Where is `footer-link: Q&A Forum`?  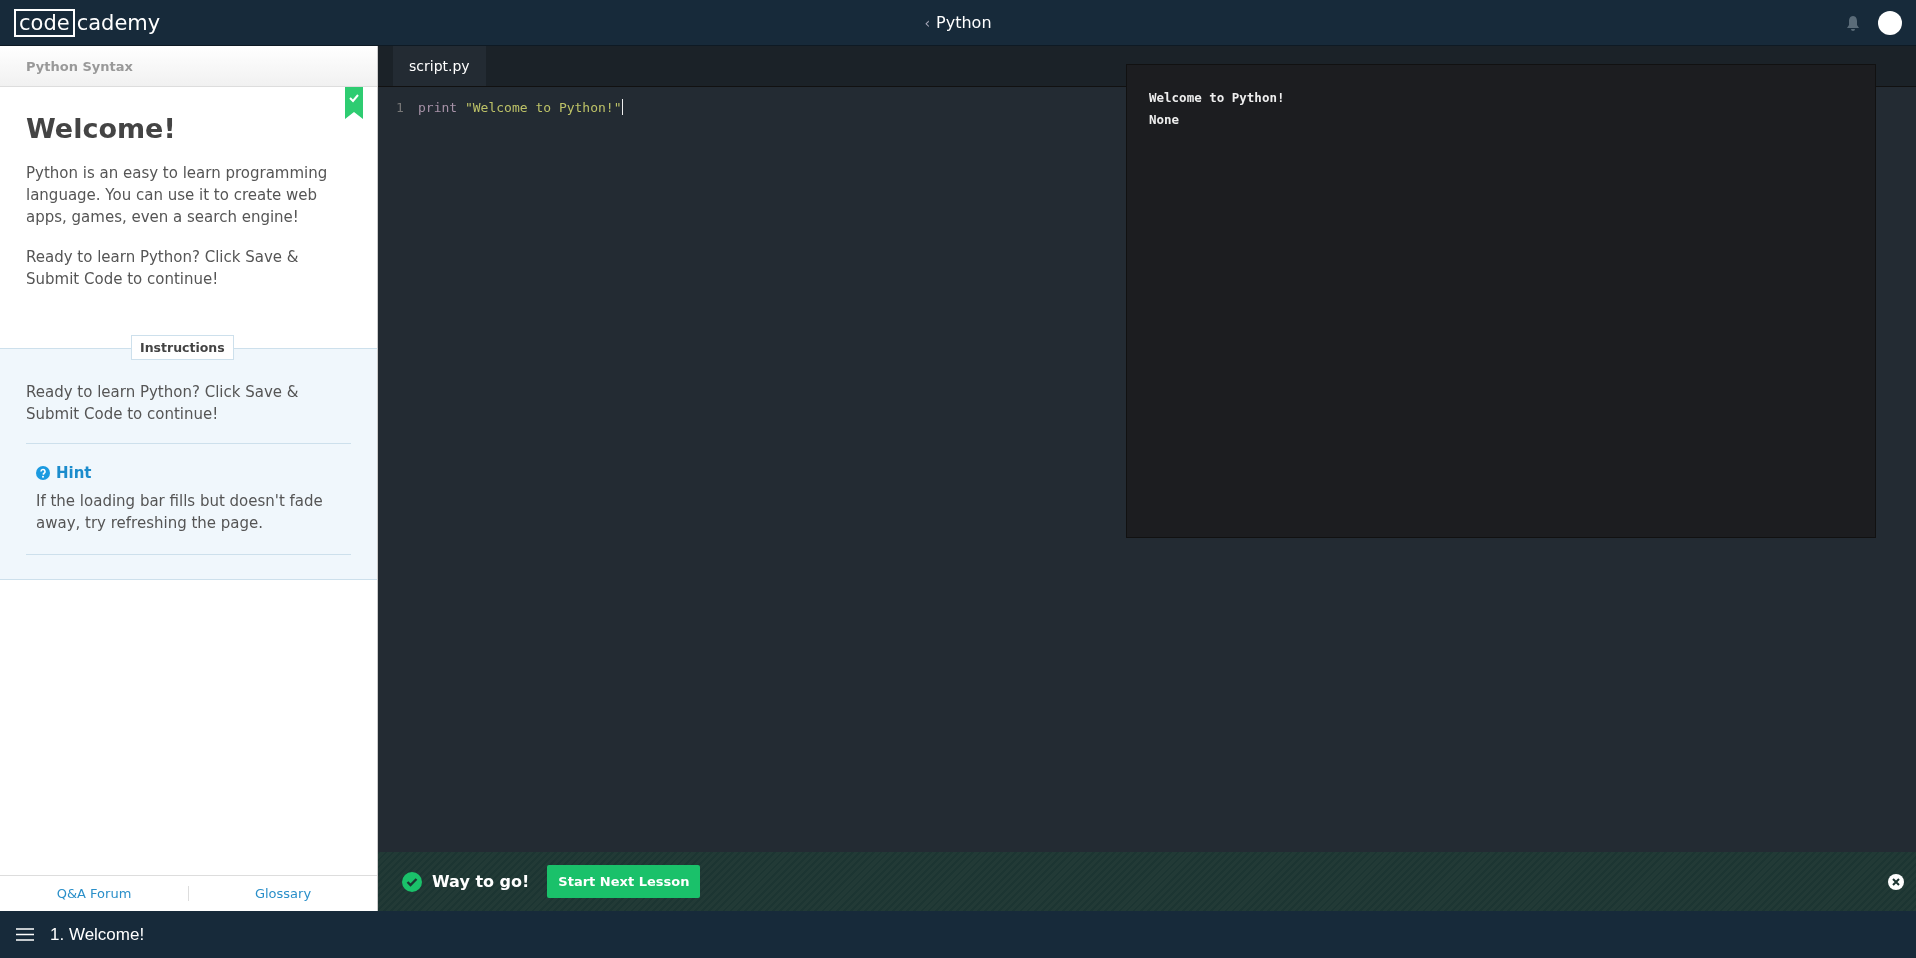
footer-link: Q&A Forum is located at coordinates (94, 893).